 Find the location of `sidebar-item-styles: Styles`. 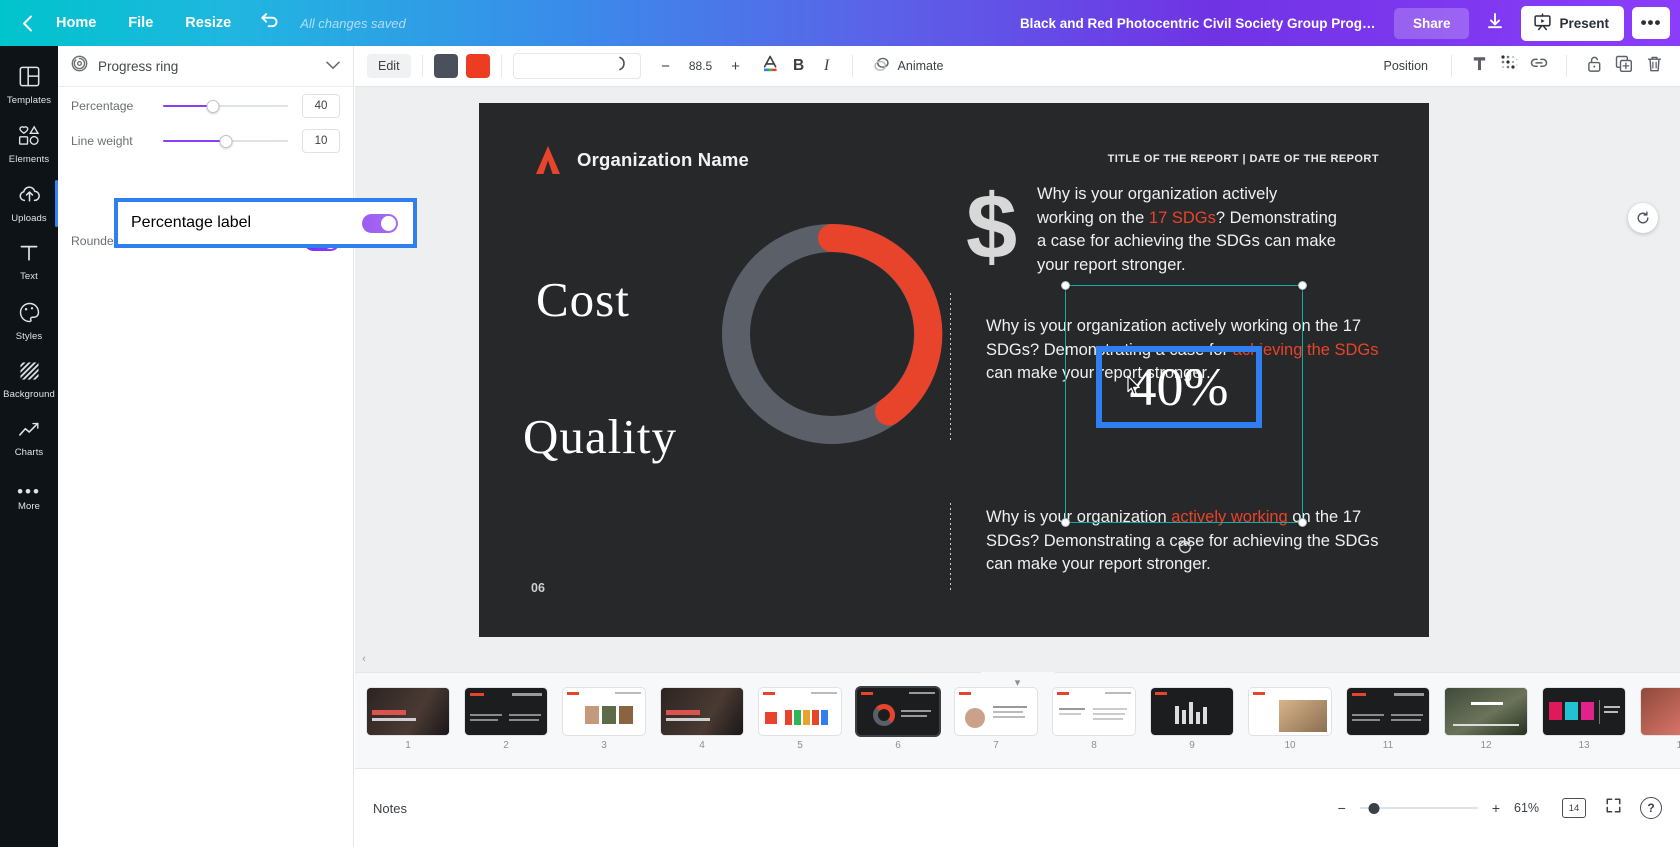

sidebar-item-styles: Styles is located at coordinates (29, 321).